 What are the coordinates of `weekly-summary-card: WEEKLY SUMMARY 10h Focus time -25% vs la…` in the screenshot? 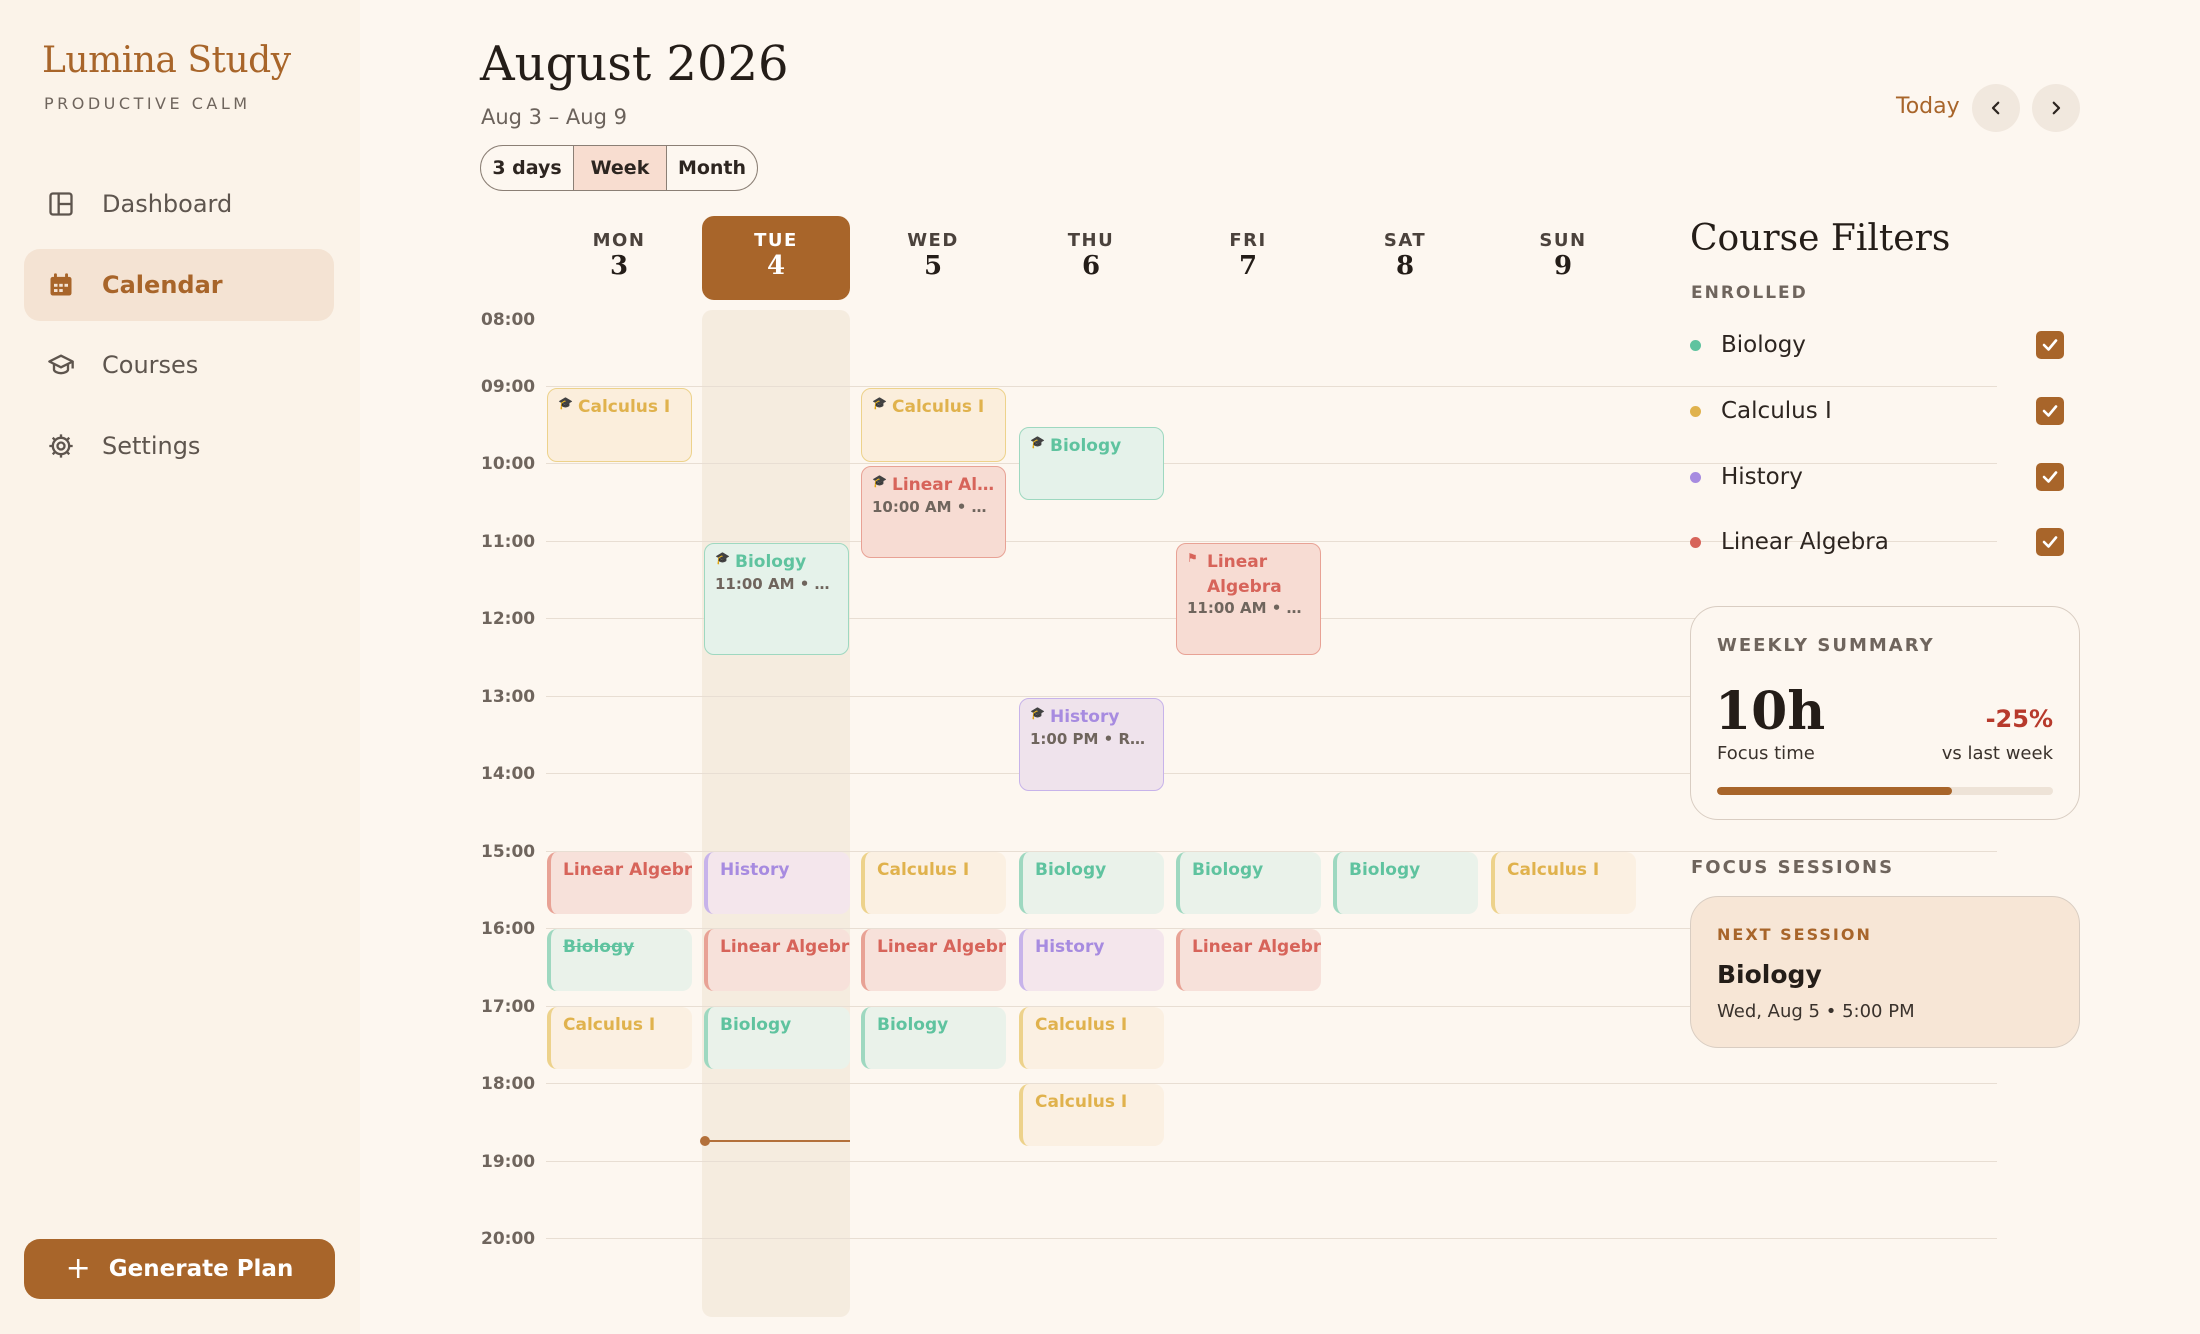 It's located at (1885, 713).